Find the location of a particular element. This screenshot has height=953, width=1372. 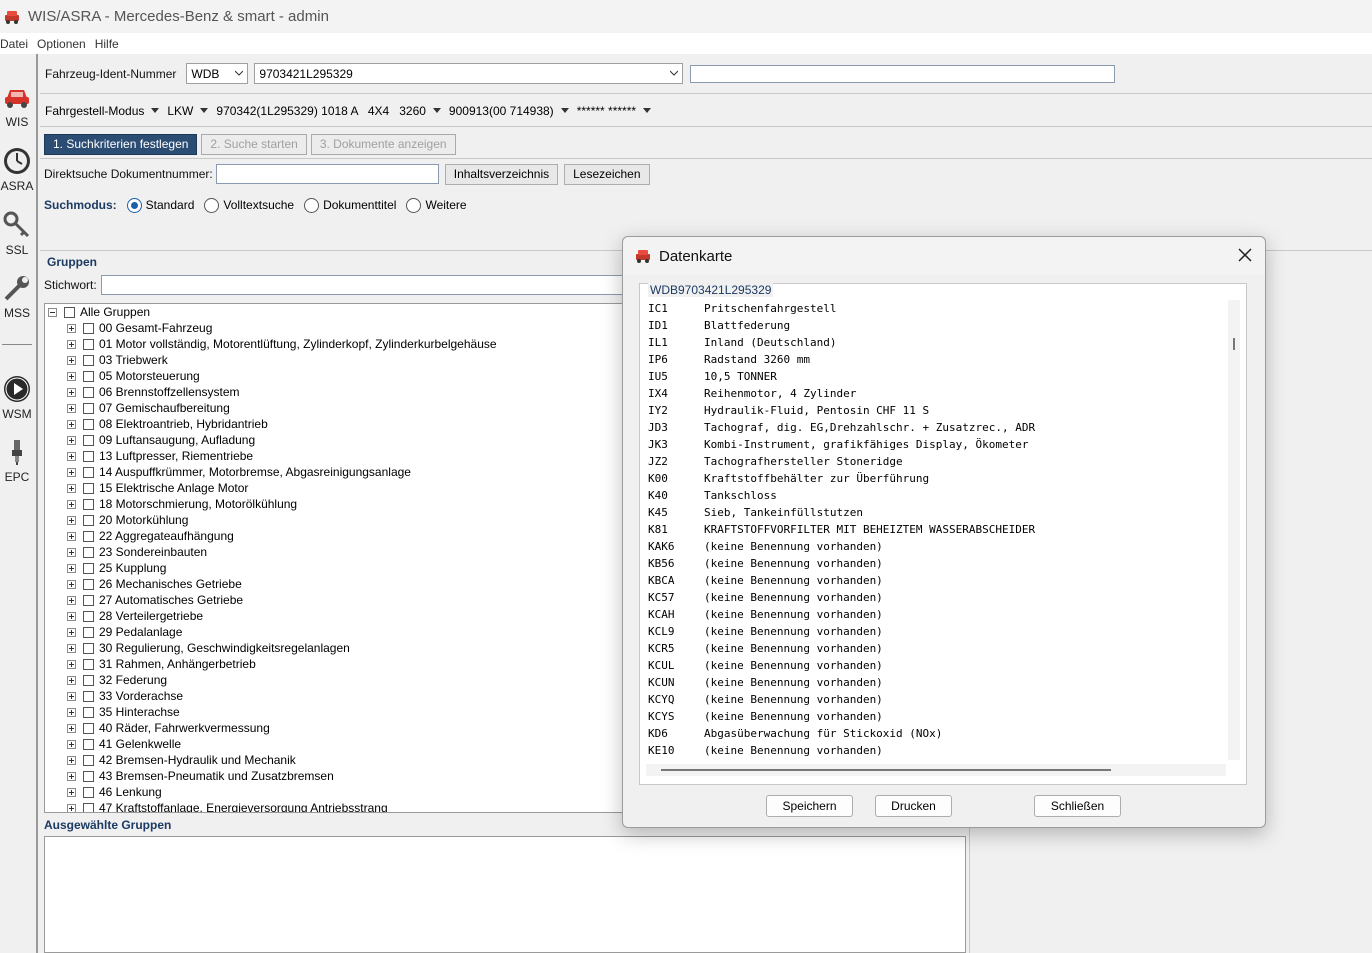

tree-item: 29 Pedalanlage is located at coordinates (124, 632).